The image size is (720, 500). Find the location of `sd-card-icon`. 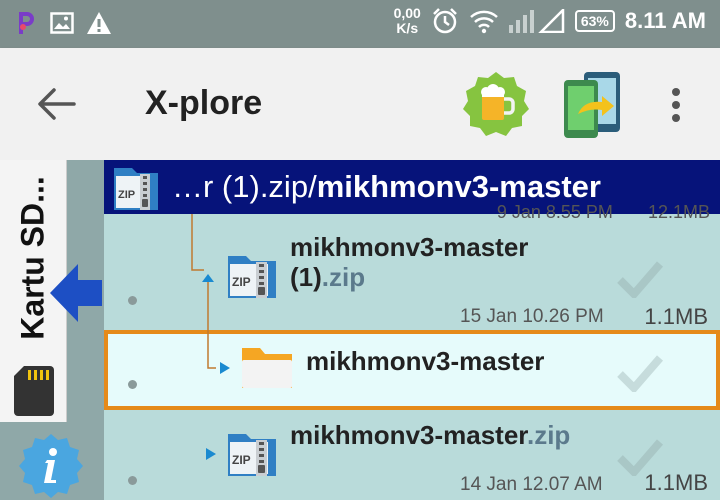

sd-card-icon is located at coordinates (34, 391).